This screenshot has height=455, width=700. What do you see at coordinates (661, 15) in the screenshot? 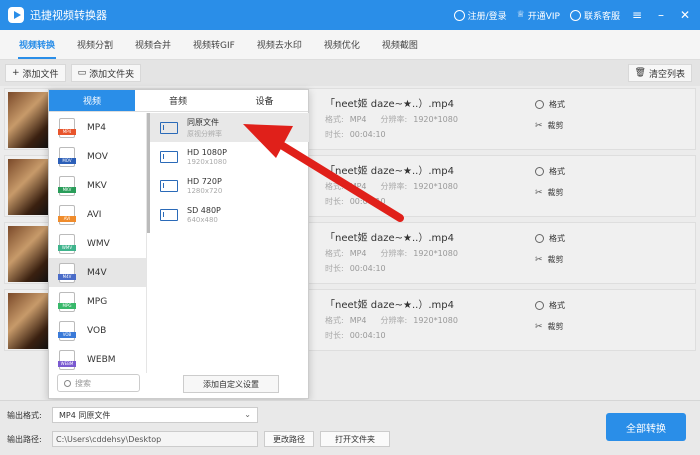
I see `minimize-icon: –` at bounding box center [661, 15].